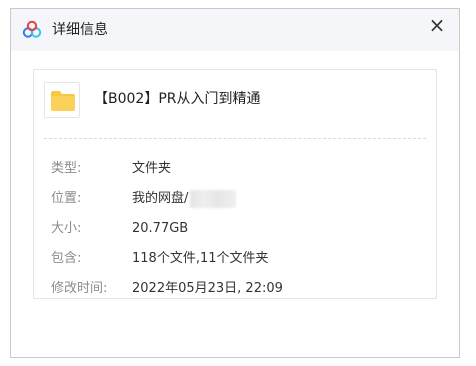  Describe the element at coordinates (437, 25) in the screenshot. I see `close-icon: ×` at that location.